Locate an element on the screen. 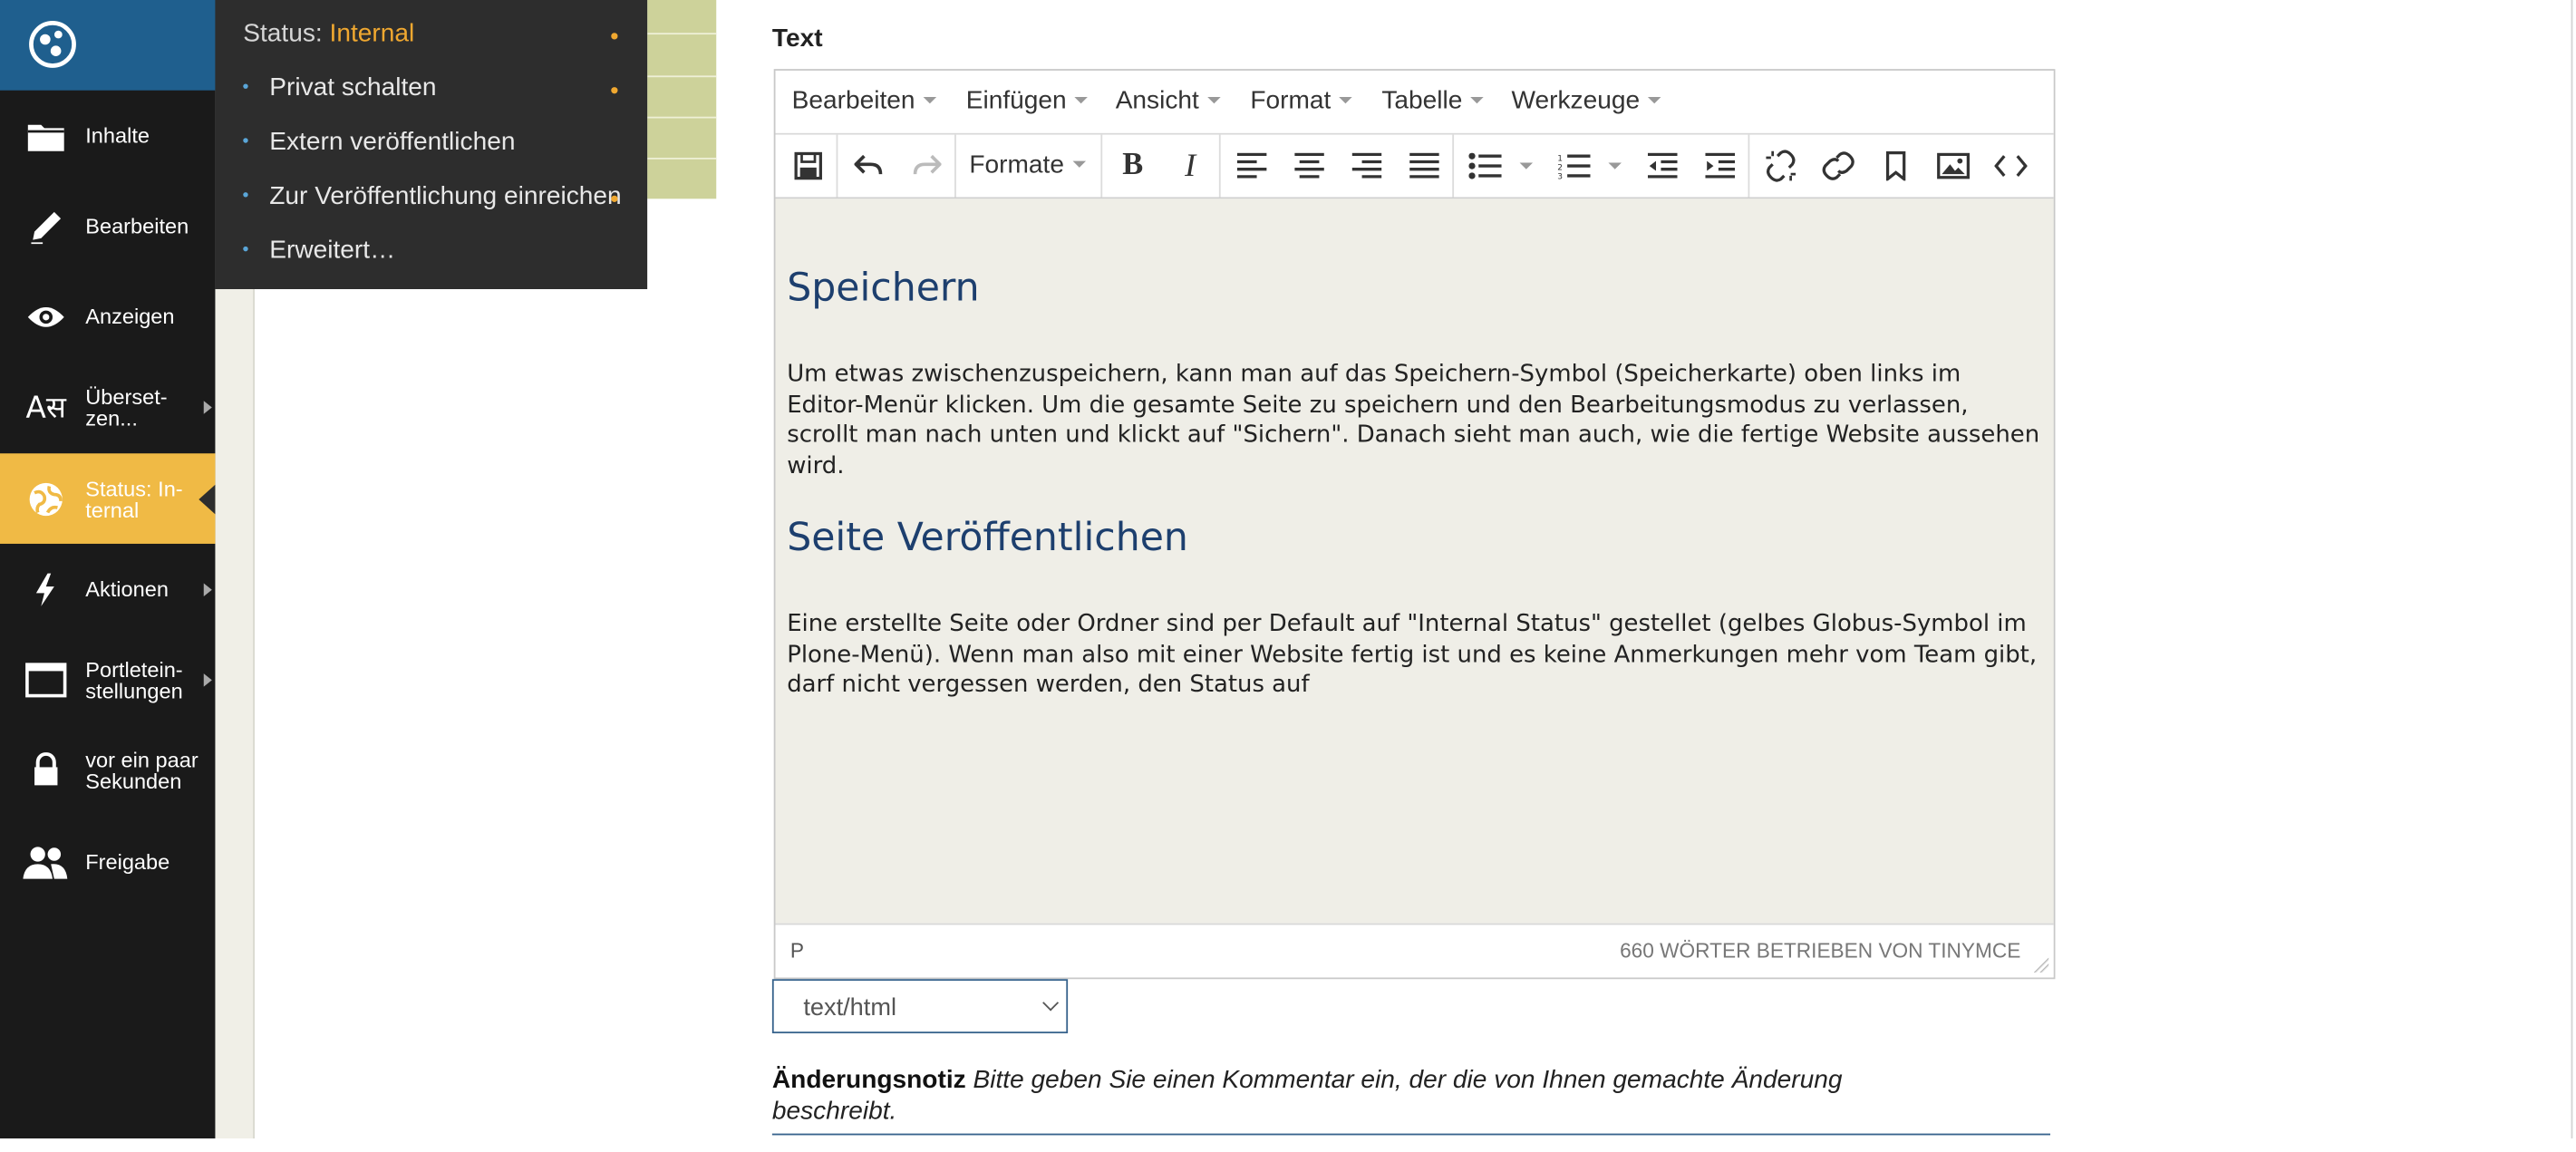 This screenshot has width=2576, height=1152. outdent-icon is located at coordinates (1661, 166).